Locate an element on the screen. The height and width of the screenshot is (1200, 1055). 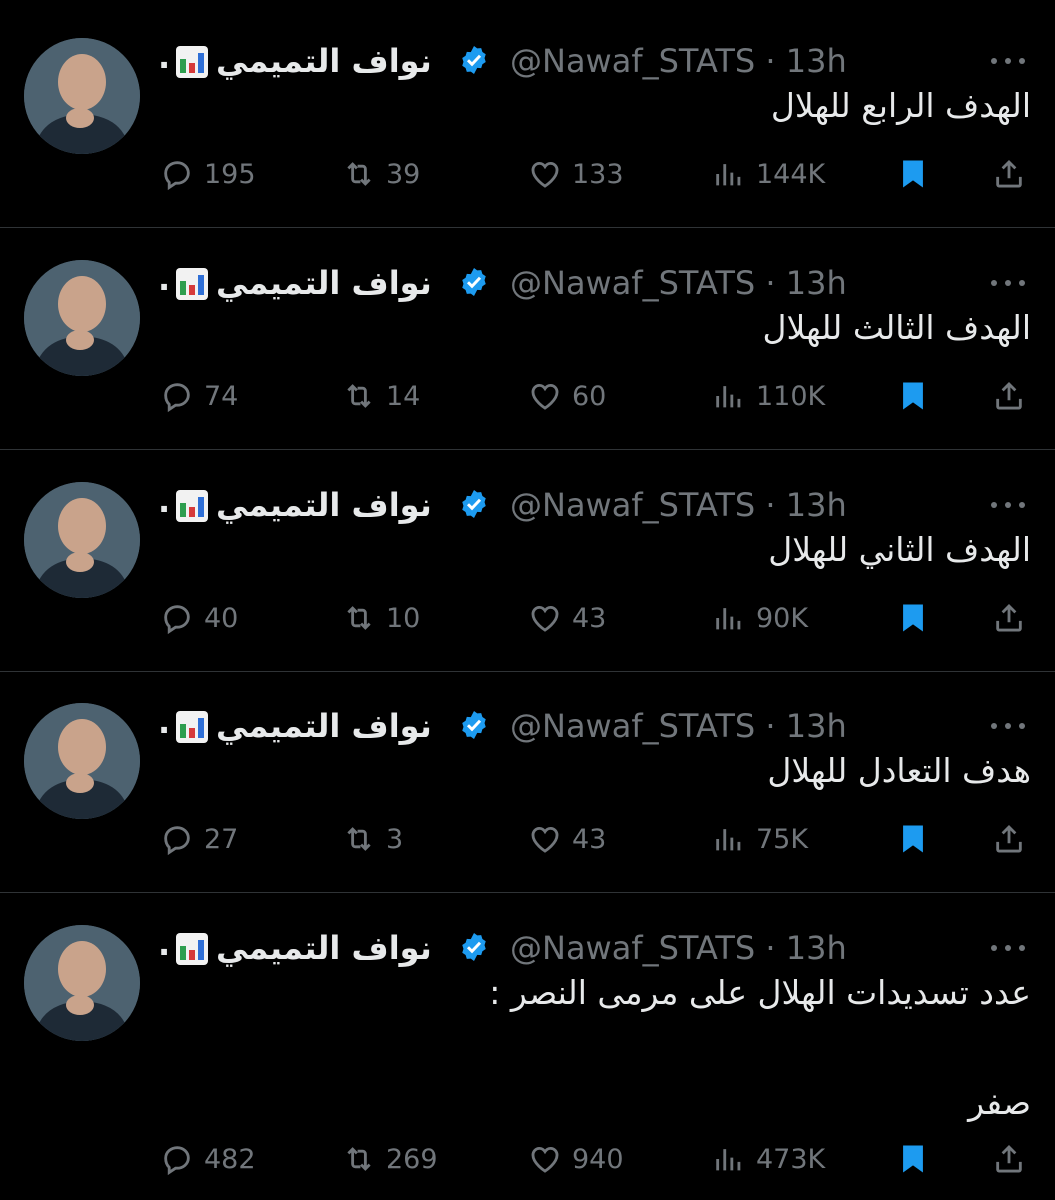
action-bar: 195 39 133 144K is located at coordinates (527, 174).